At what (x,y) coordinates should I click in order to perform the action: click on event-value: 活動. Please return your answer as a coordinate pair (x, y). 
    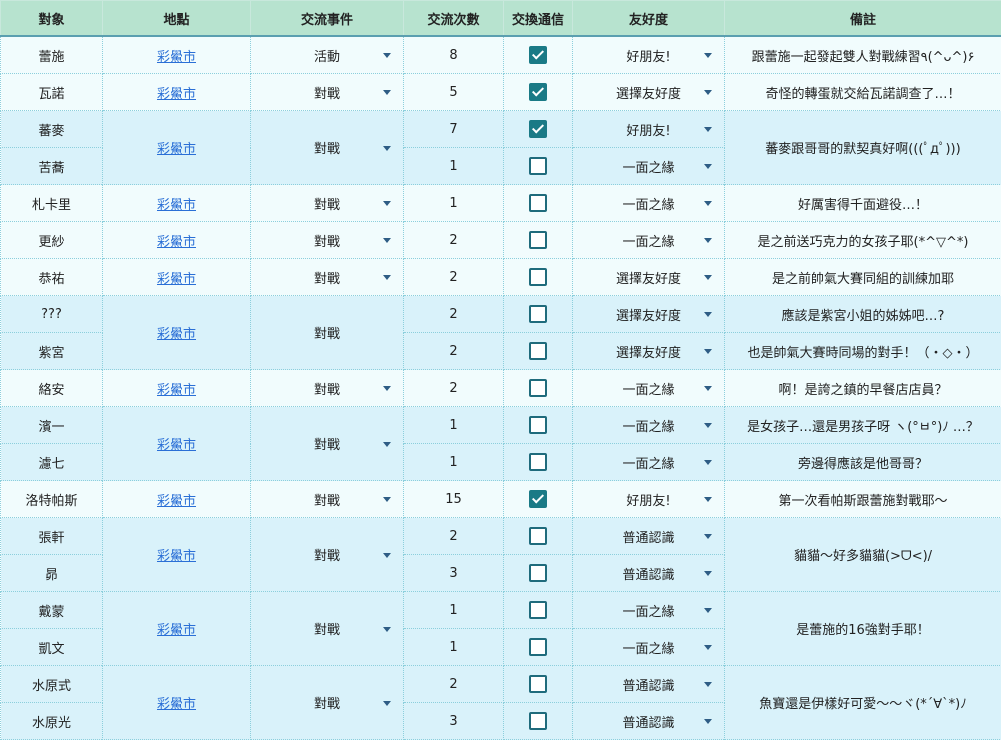
    Looking at the image, I should click on (327, 55).